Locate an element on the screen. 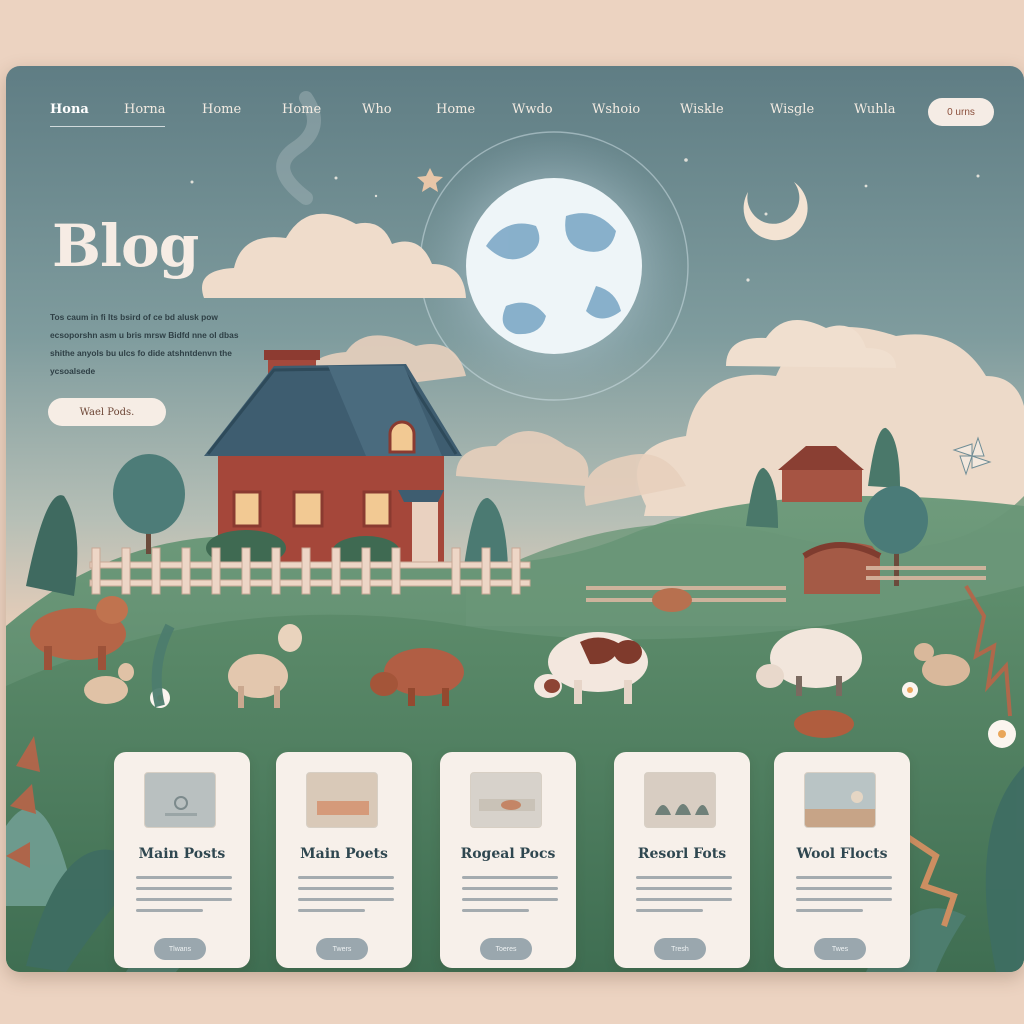 This screenshot has height=1024, width=1024. card-read-button: Twers is located at coordinates (342, 949).